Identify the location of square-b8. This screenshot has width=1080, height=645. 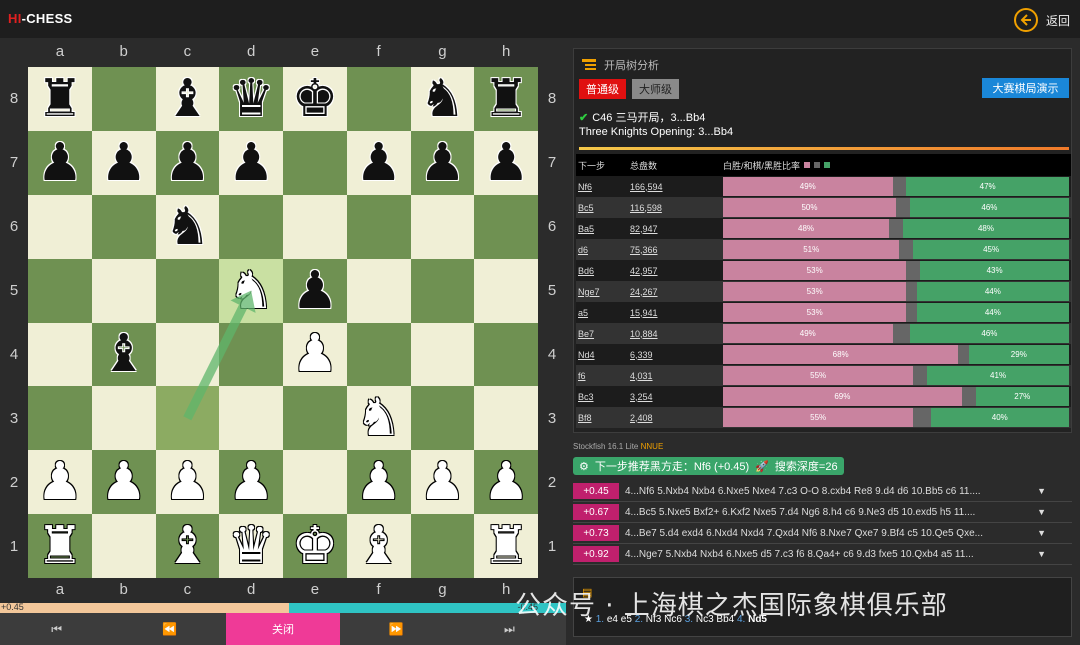
(123, 99).